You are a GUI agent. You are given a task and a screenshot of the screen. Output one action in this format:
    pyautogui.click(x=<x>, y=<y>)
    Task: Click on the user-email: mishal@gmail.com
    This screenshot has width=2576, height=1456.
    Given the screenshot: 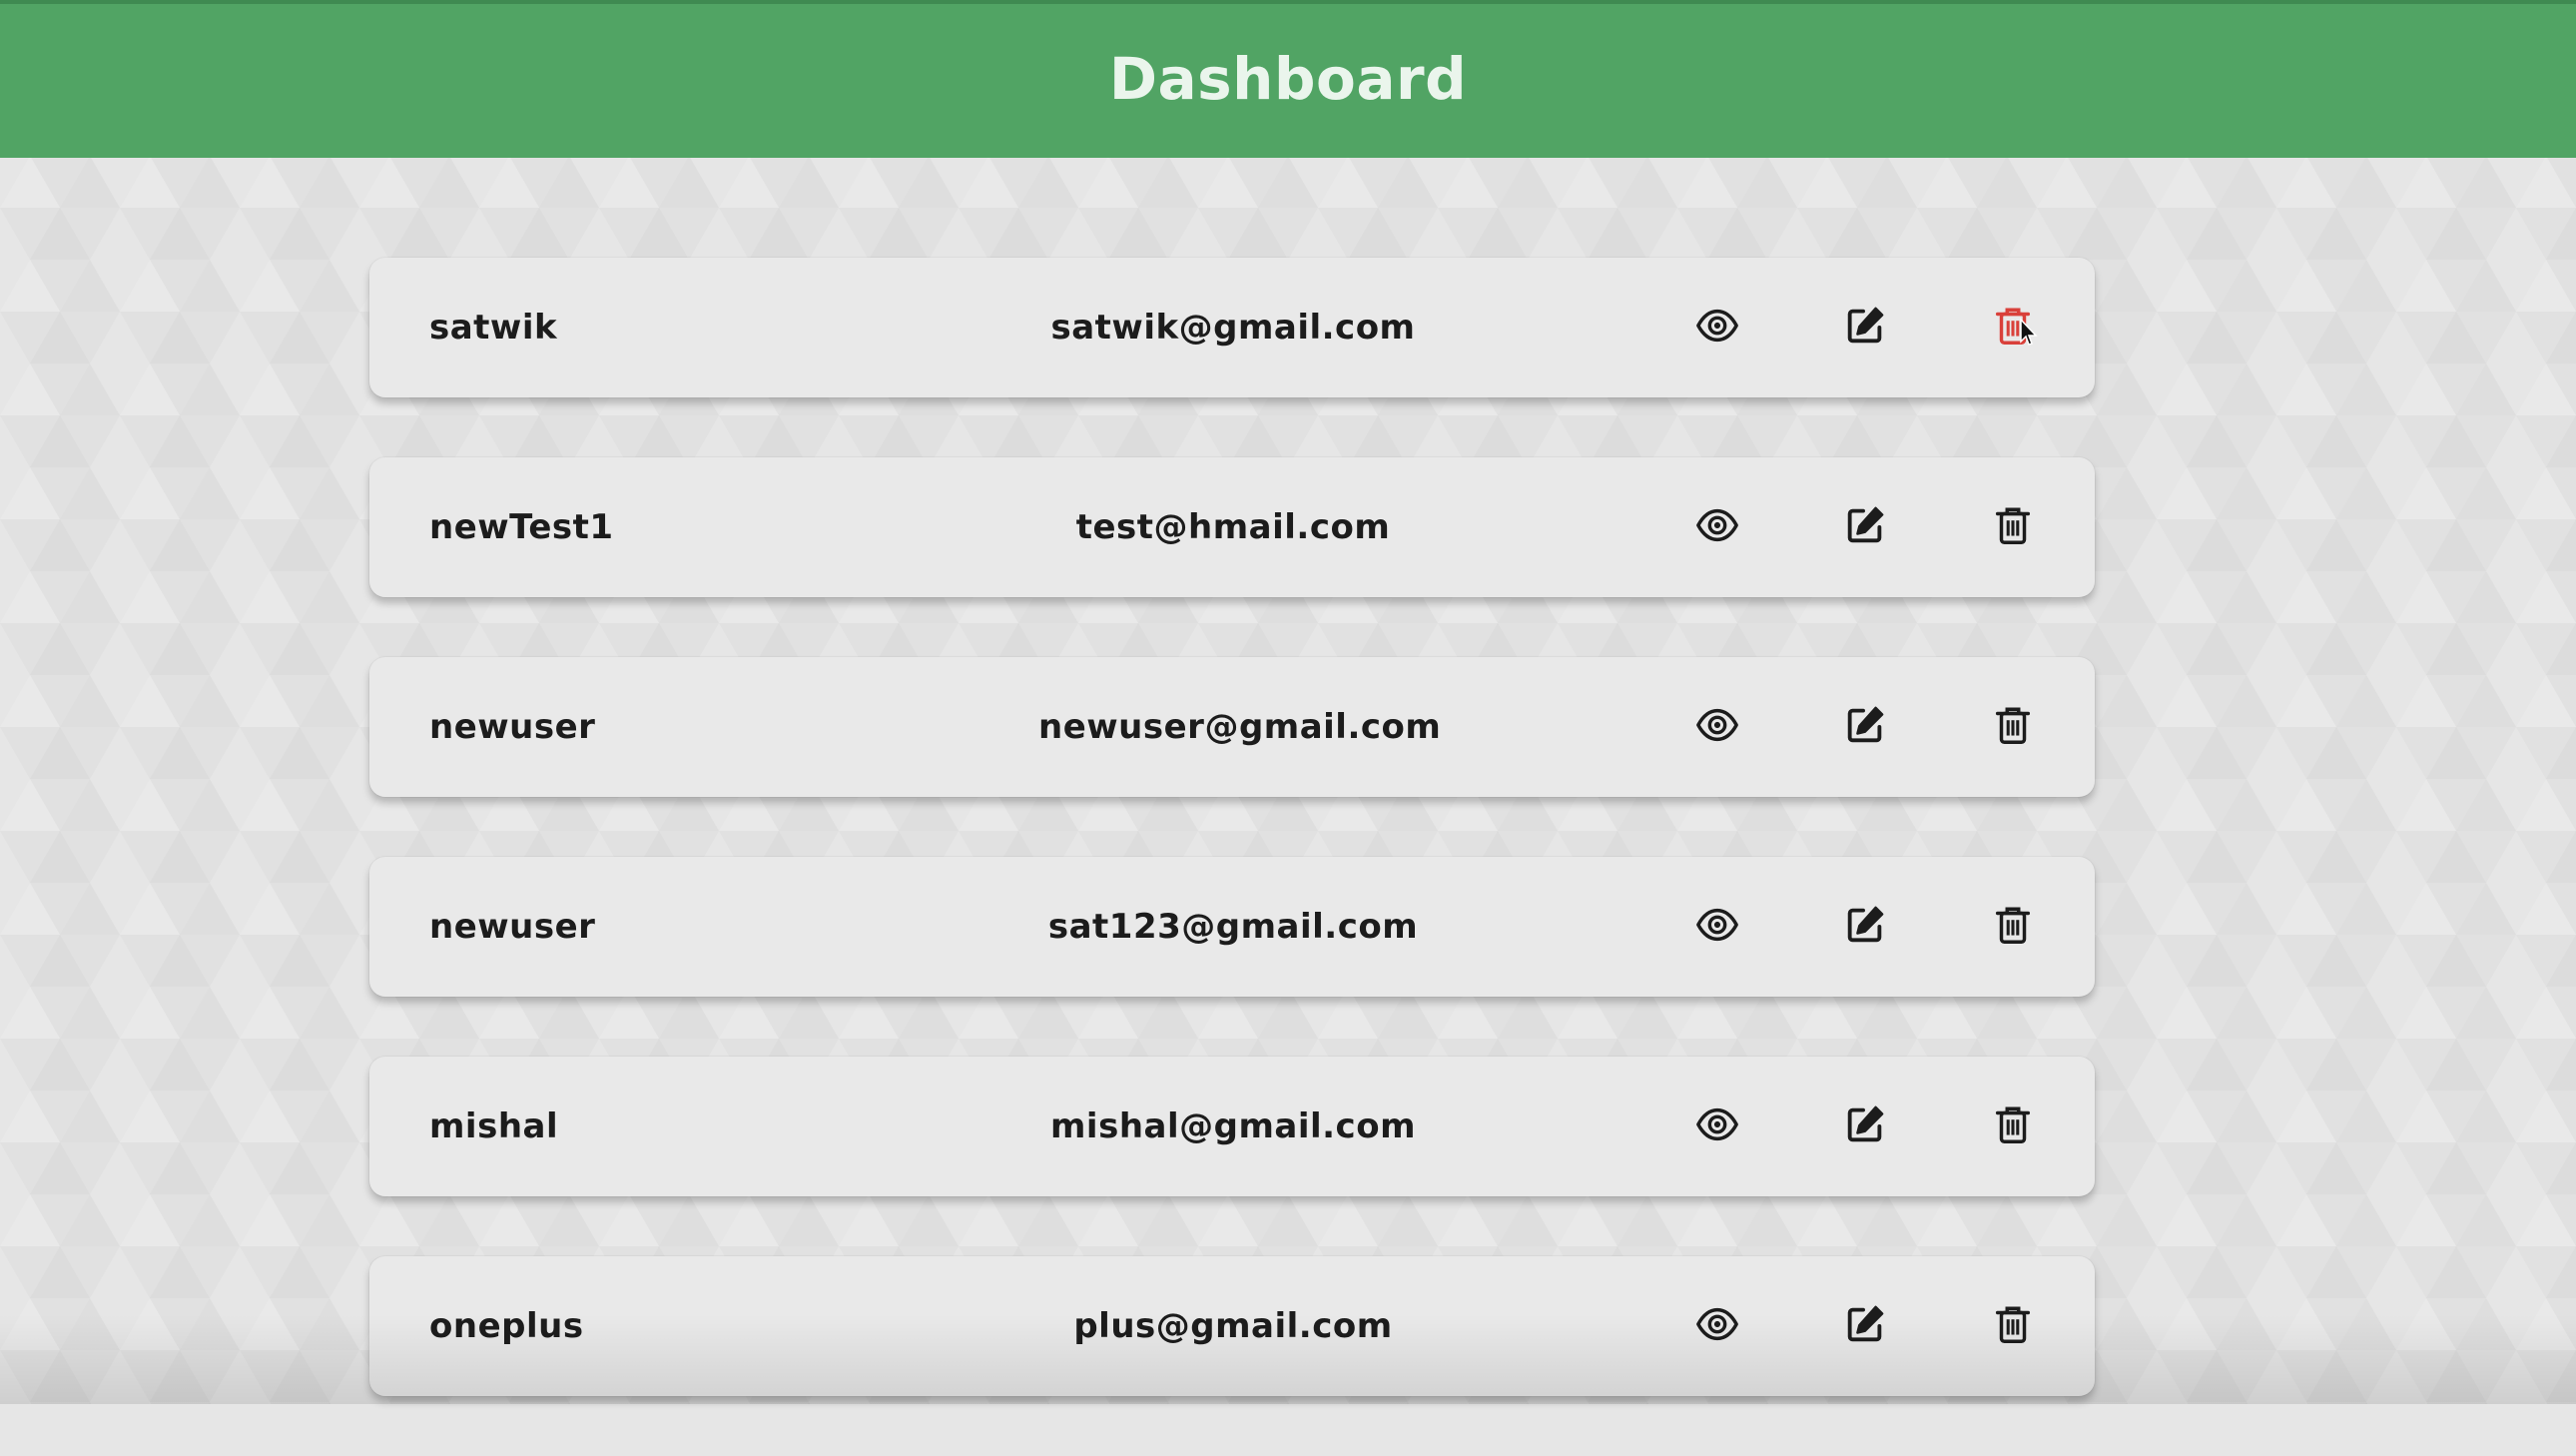 What is the action you would take?
    pyautogui.click(x=1233, y=1126)
    